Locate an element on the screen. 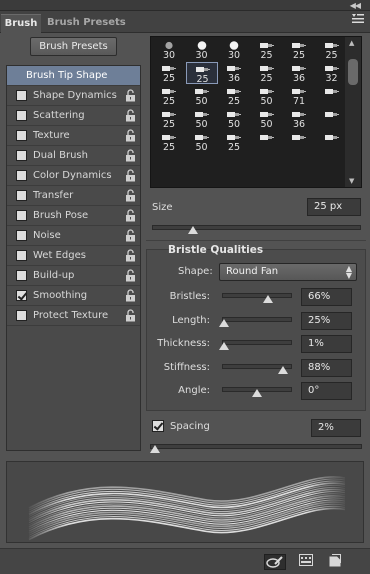  new-preset-icon is located at coordinates (338, 562).